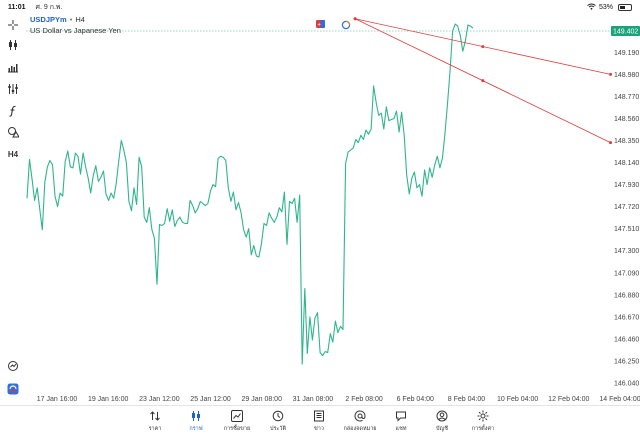  What do you see at coordinates (278, 416) in the screenshot?
I see `history-icon` at bounding box center [278, 416].